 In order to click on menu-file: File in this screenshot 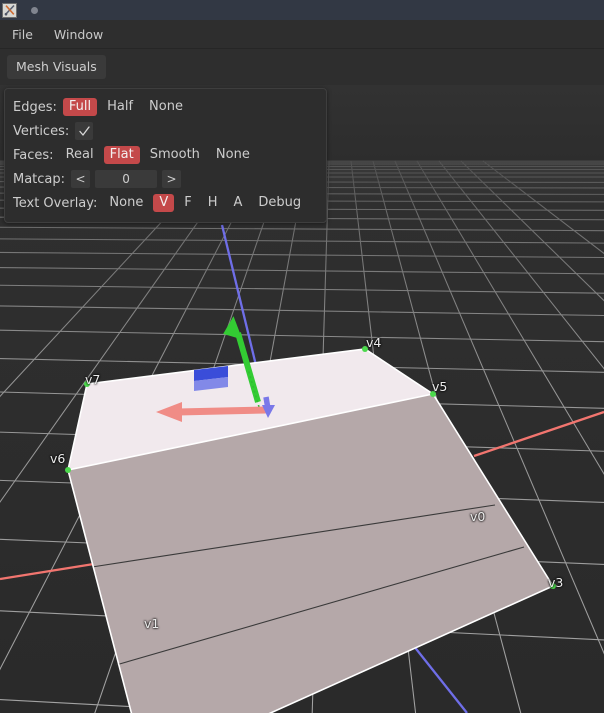, I will do `click(22, 34)`.